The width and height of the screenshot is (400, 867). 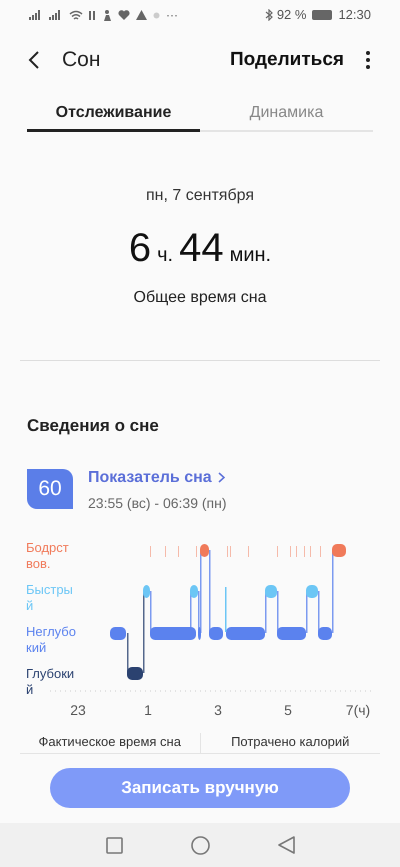 What do you see at coordinates (291, 15) in the screenshot?
I see `battery-percent: 92 %` at bounding box center [291, 15].